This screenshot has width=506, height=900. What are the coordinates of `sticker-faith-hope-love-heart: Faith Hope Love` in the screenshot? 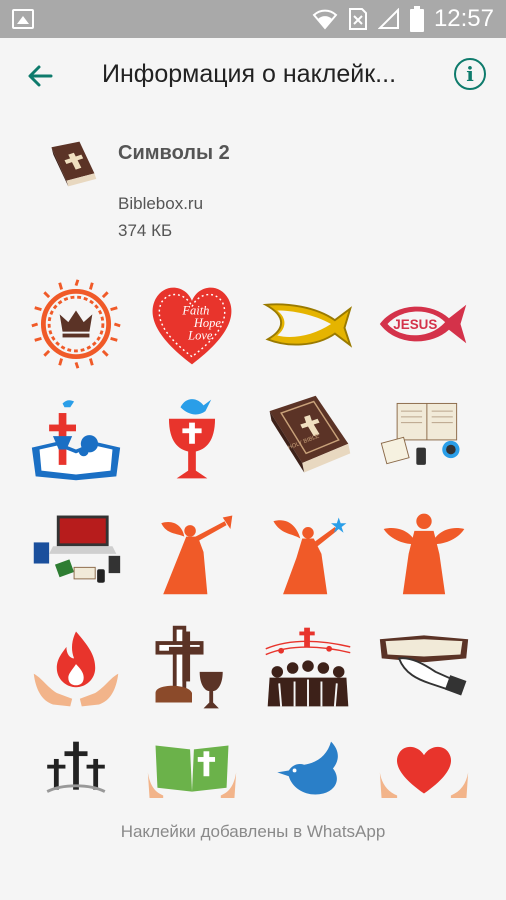 It's located at (192, 324).